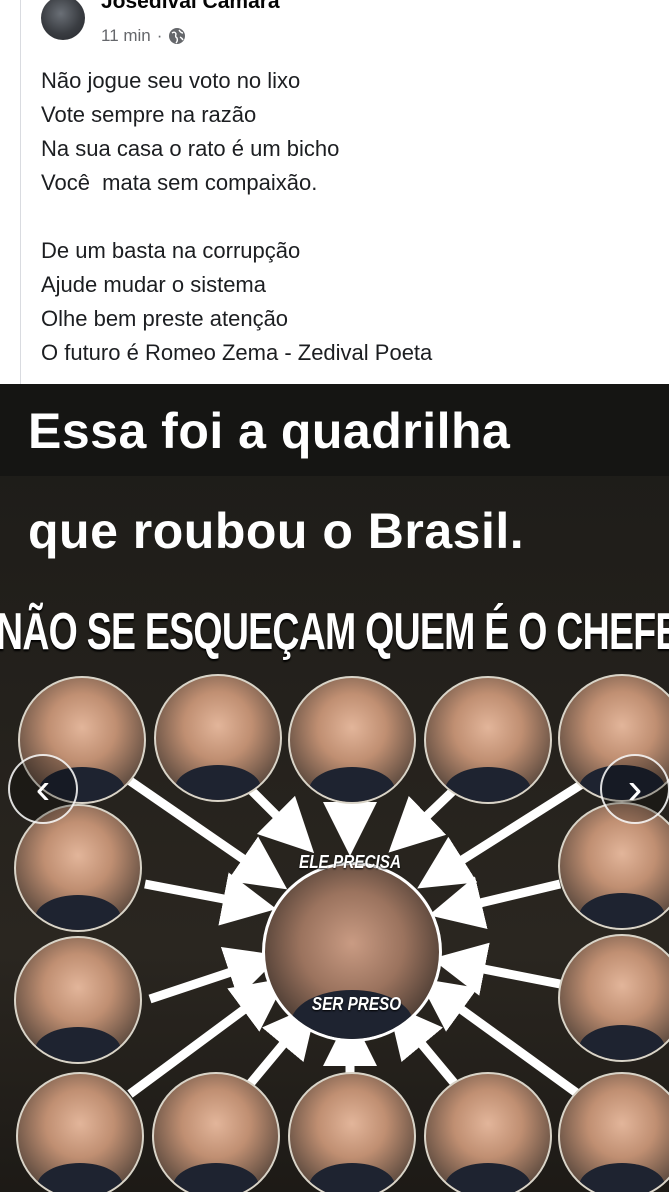 Image resolution: width=669 pixels, height=1200 pixels. Describe the element at coordinates (190, 7) in the screenshot. I see `author-name: Josedival Camara` at that location.